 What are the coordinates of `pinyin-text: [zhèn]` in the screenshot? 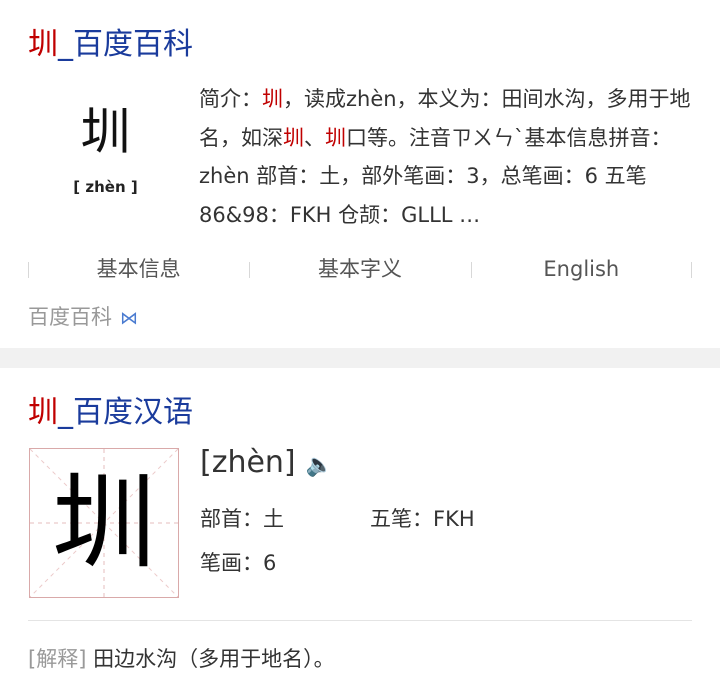 It's located at (248, 462).